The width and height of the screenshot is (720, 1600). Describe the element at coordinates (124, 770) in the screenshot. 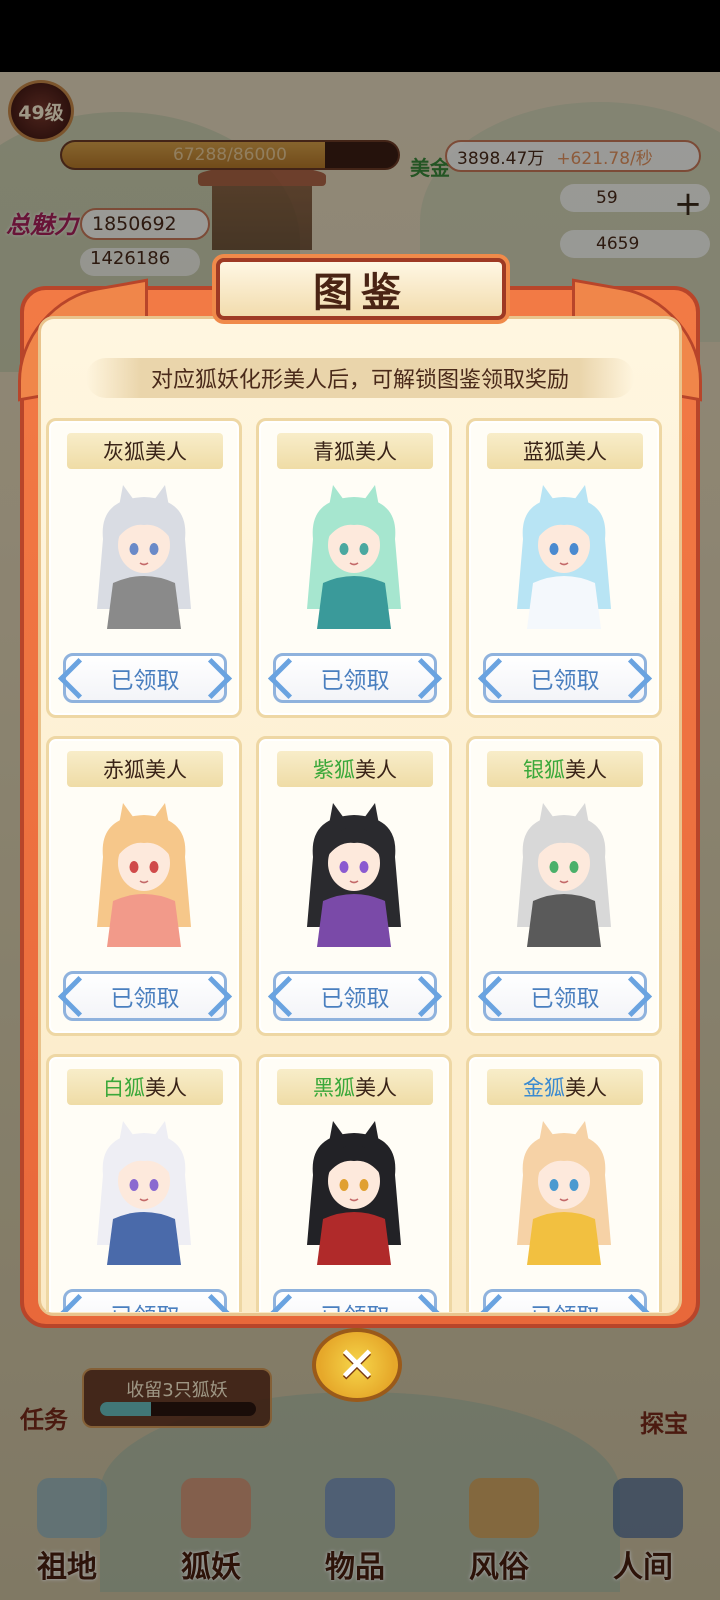

I see `card-name-prefix: 赤狐` at that location.